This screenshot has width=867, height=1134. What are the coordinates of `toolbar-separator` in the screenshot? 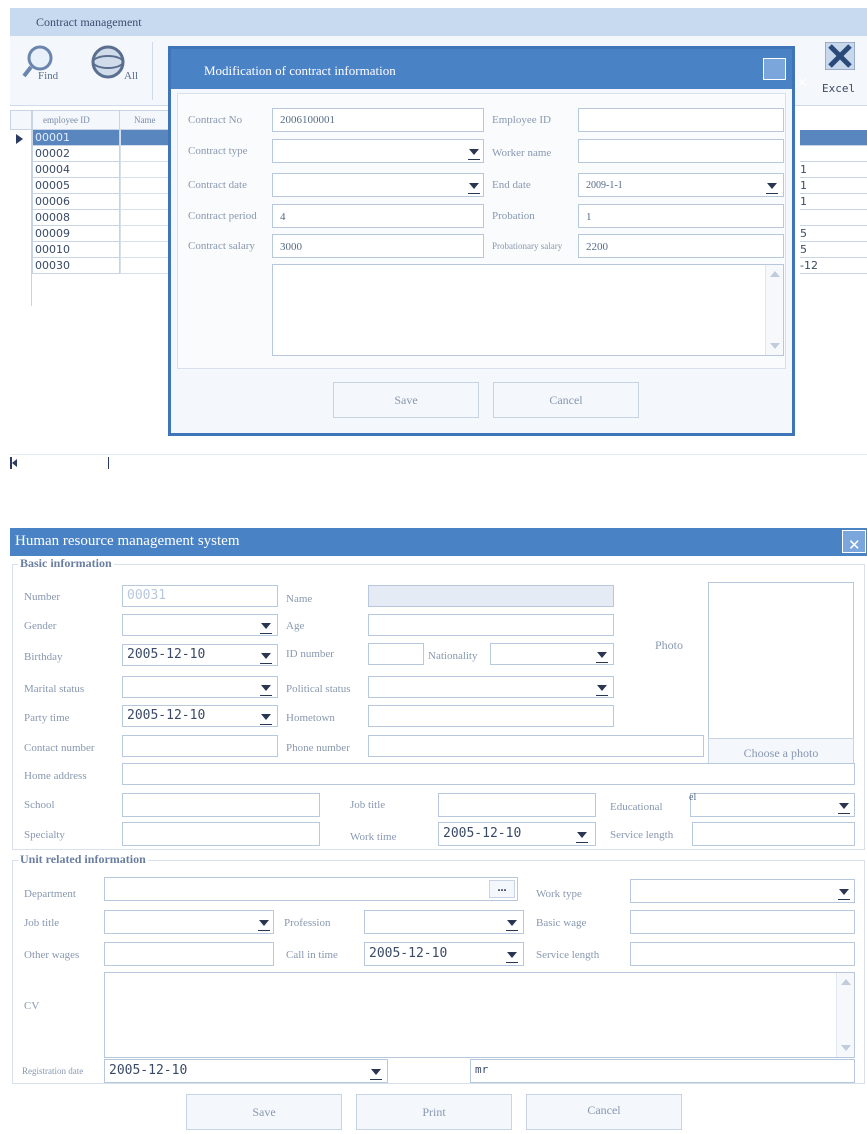 It's located at (152, 71).